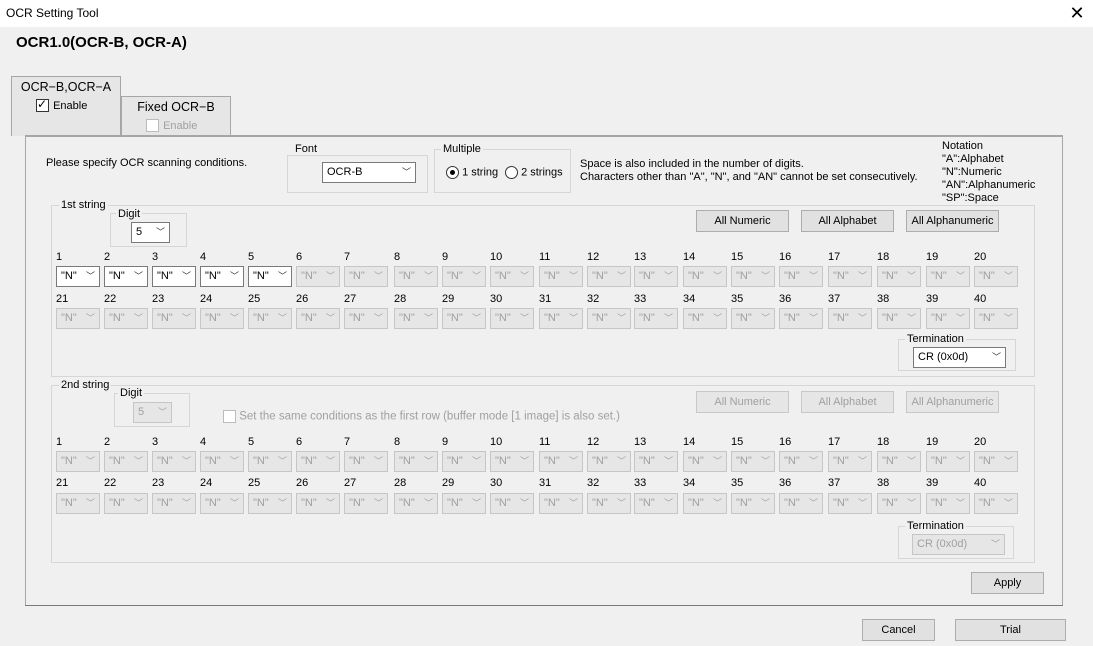 The image size is (1093, 646). Describe the element at coordinates (270, 276) in the screenshot. I see `char-type-select-5: "N" ﹀` at that location.